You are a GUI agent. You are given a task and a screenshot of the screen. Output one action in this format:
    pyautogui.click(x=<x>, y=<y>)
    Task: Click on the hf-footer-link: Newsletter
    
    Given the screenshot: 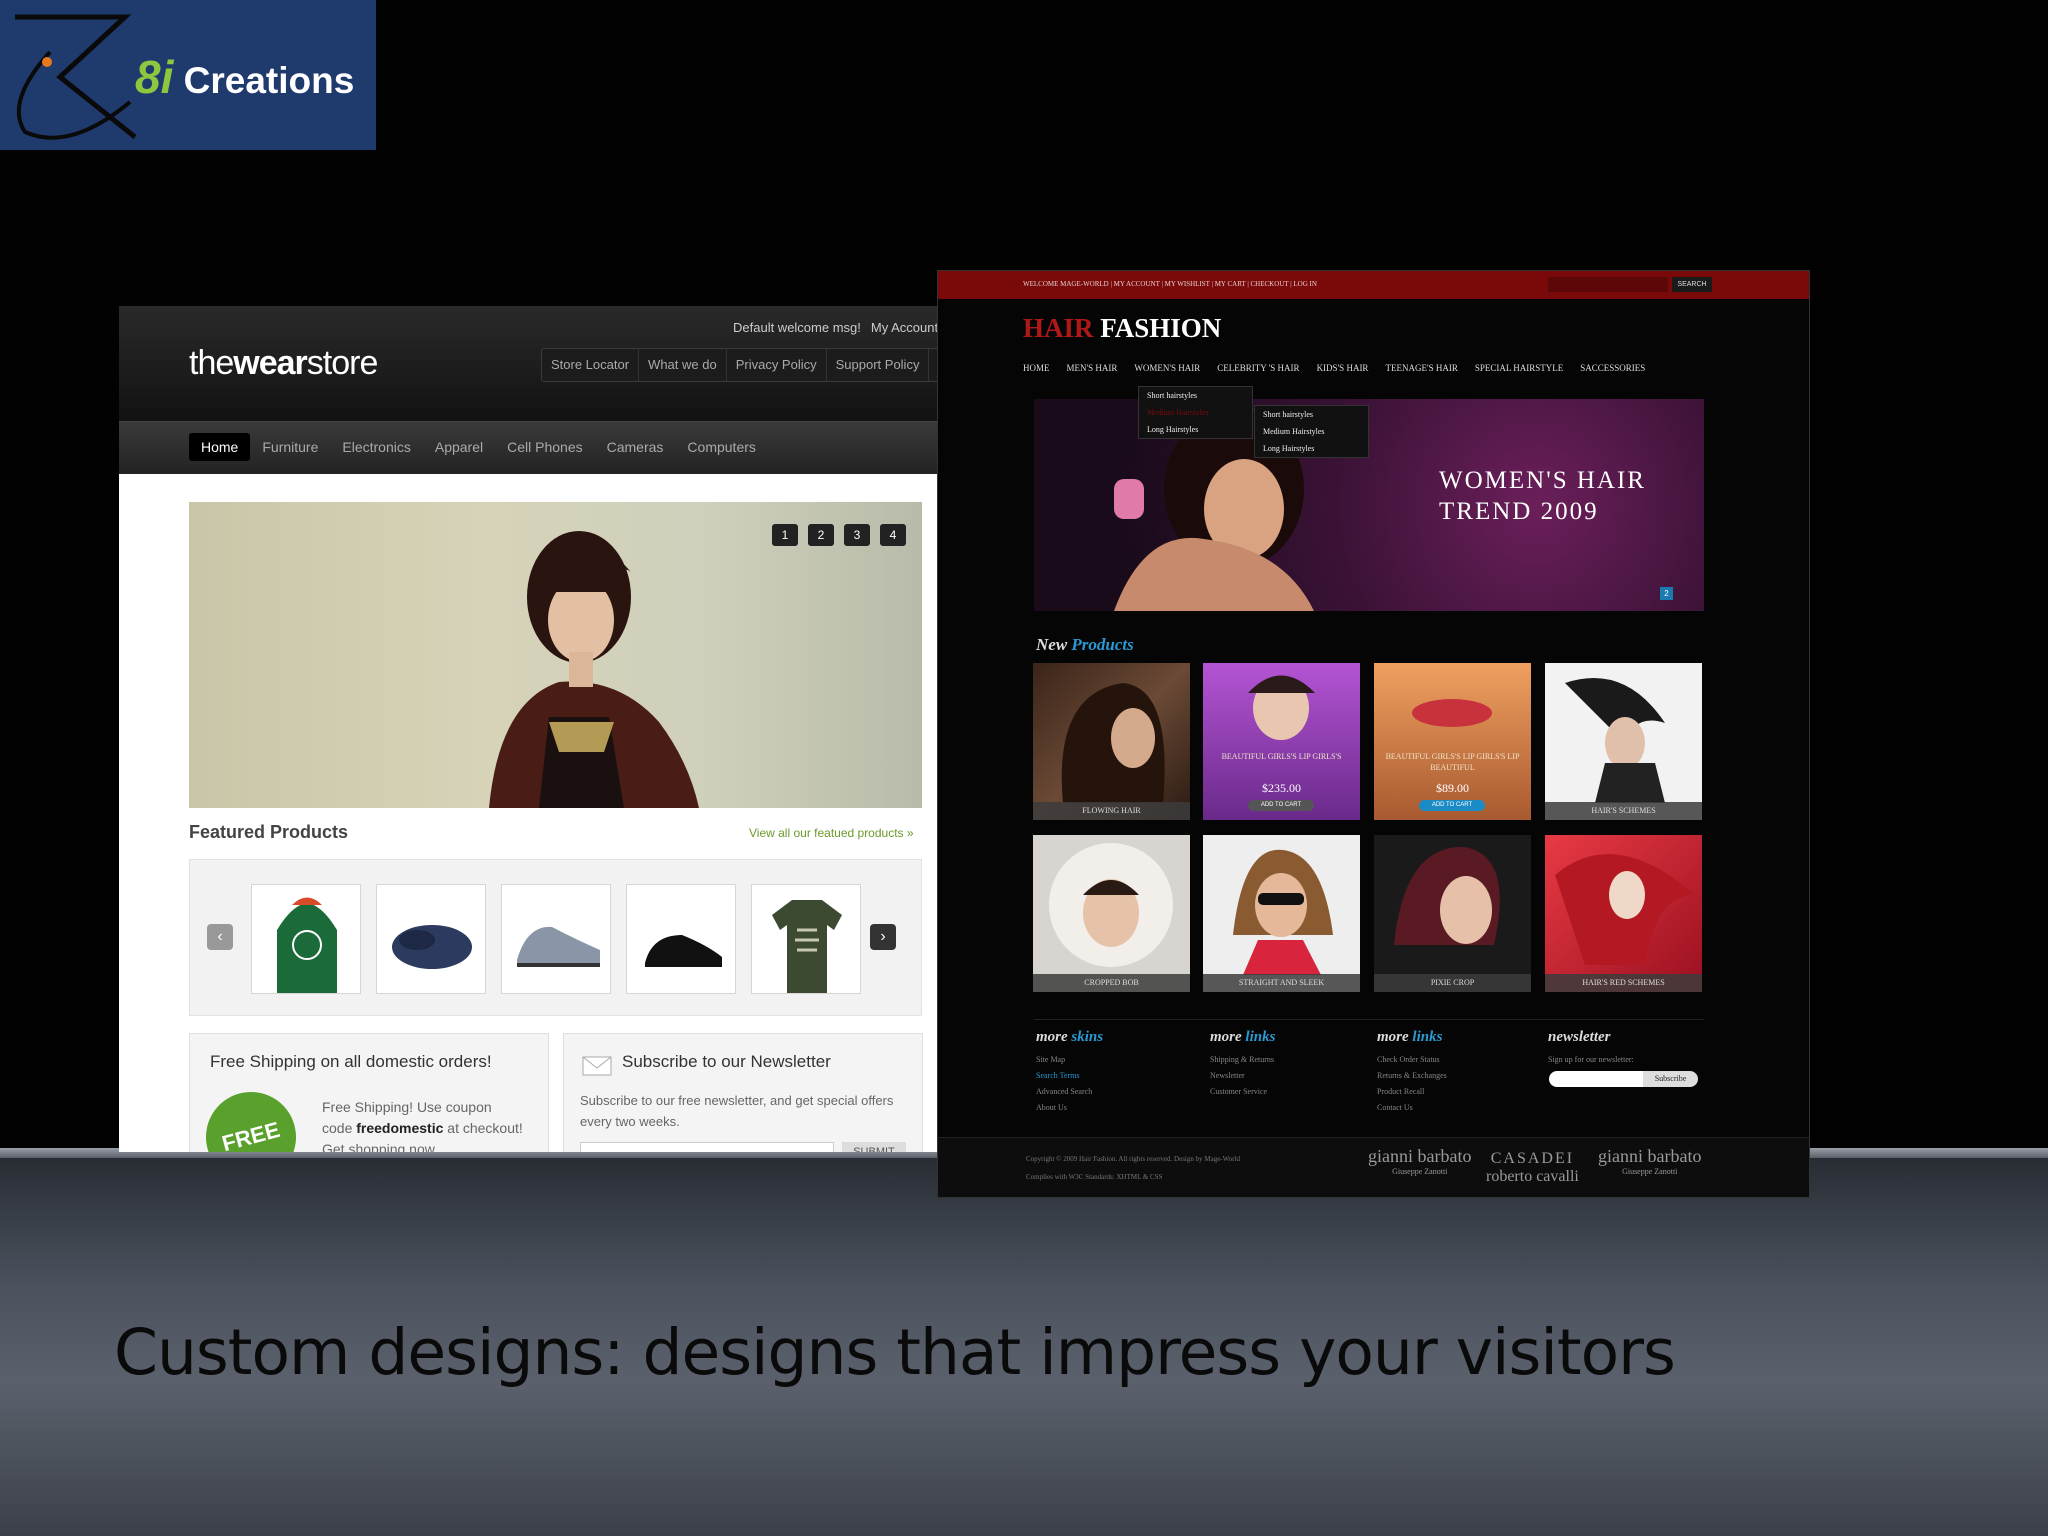 What is the action you would take?
    pyautogui.click(x=1242, y=1076)
    